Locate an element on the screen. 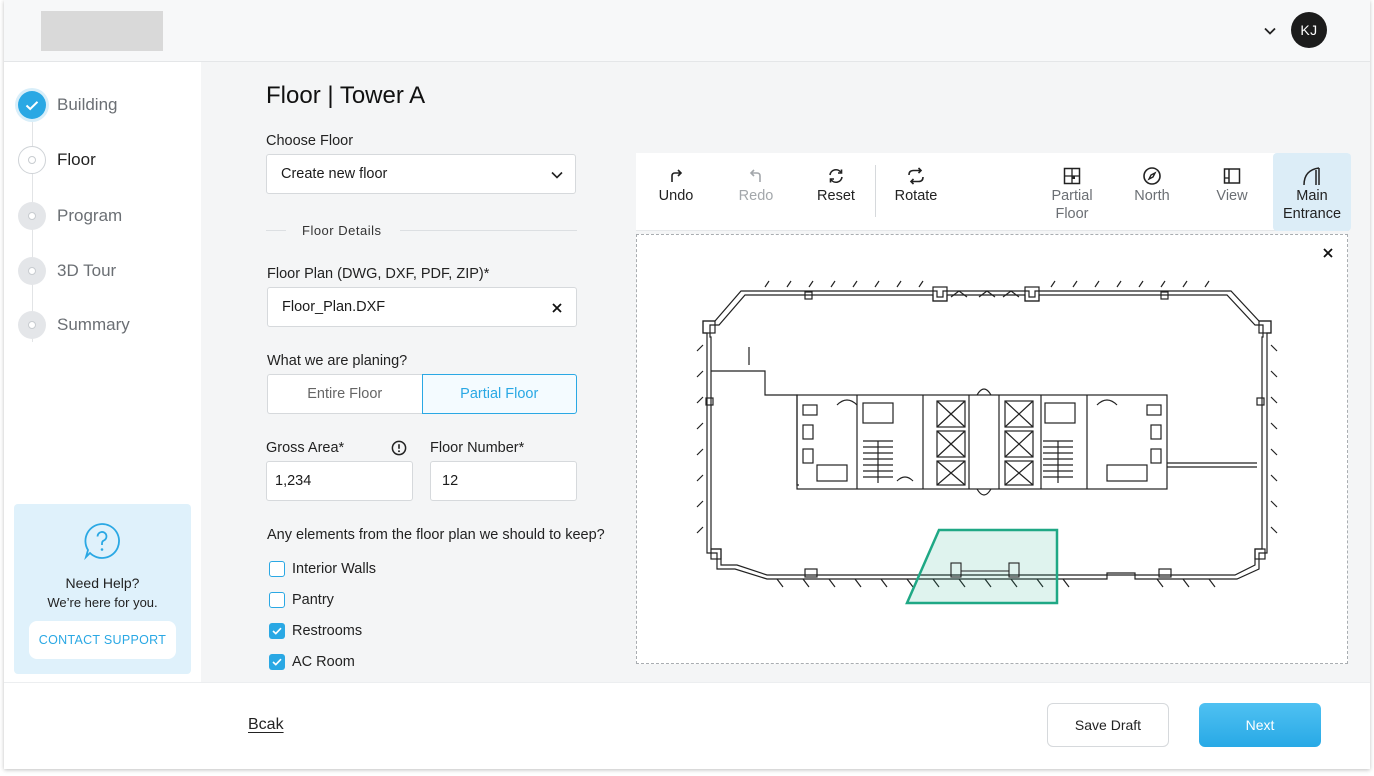 The image size is (1374, 776). choose-floor-select: Create new floor is located at coordinates (421, 174).